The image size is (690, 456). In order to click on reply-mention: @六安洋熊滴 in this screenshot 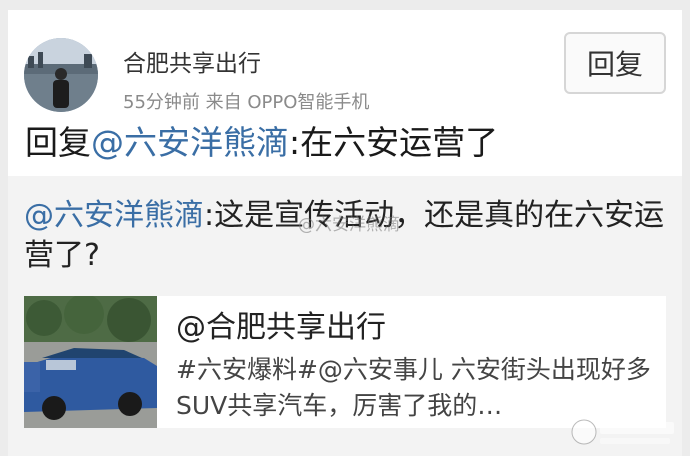, I will do `click(190, 142)`.